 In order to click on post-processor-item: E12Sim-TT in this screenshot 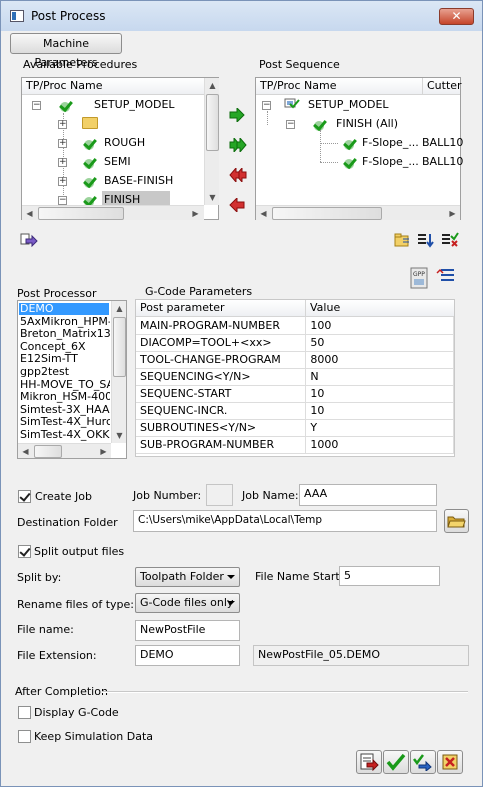, I will do `click(65, 359)`.